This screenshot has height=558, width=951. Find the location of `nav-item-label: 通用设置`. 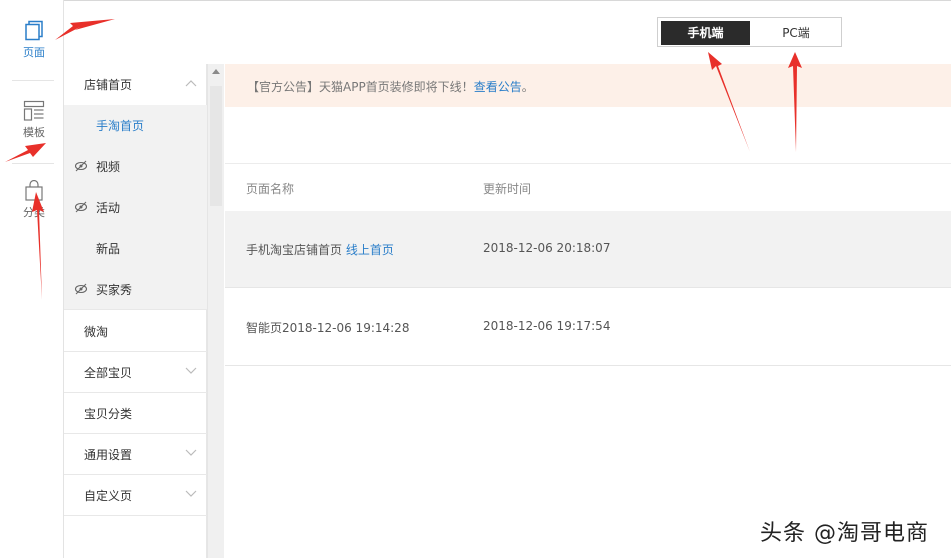

nav-item-label: 通用设置 is located at coordinates (108, 454).